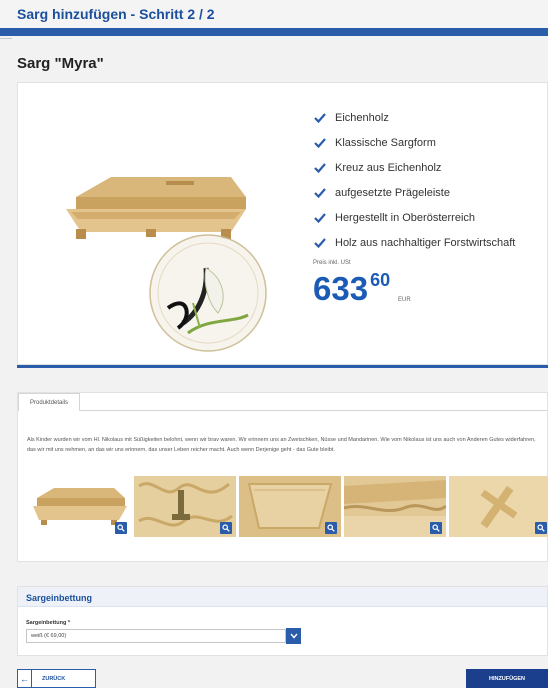 The width and height of the screenshot is (548, 688). Describe the element at coordinates (293, 636) in the screenshot. I see `chevron-down-icon` at that location.